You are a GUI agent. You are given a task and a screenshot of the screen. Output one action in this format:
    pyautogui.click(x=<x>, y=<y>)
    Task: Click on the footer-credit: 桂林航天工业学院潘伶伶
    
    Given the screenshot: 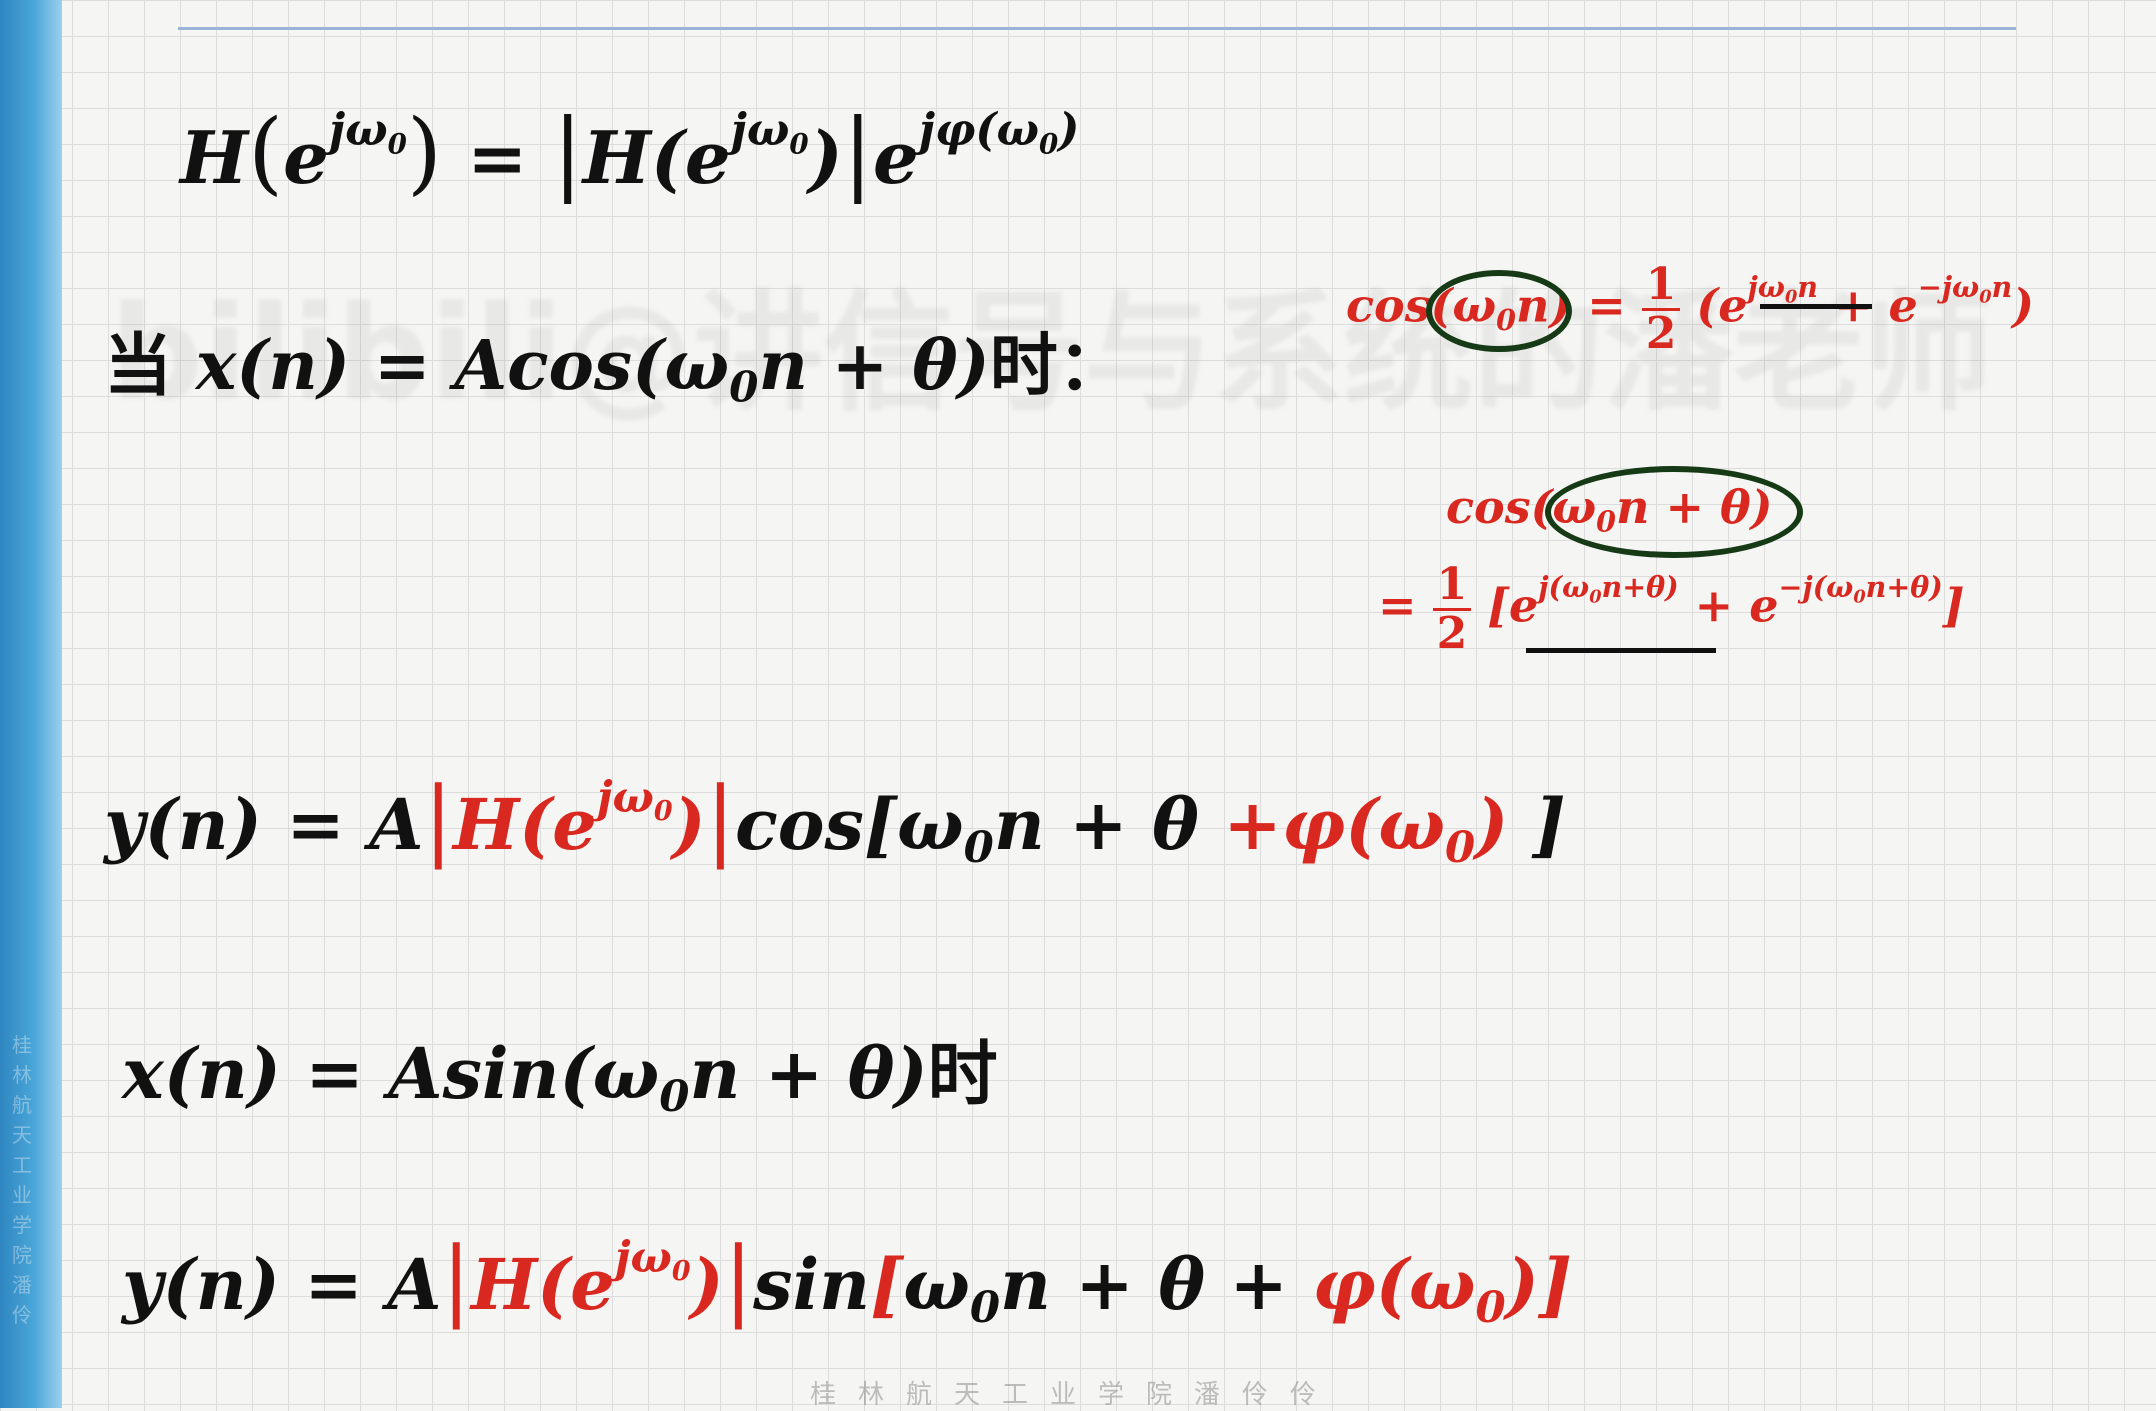 What is the action you would take?
    pyautogui.click(x=1074, y=1395)
    